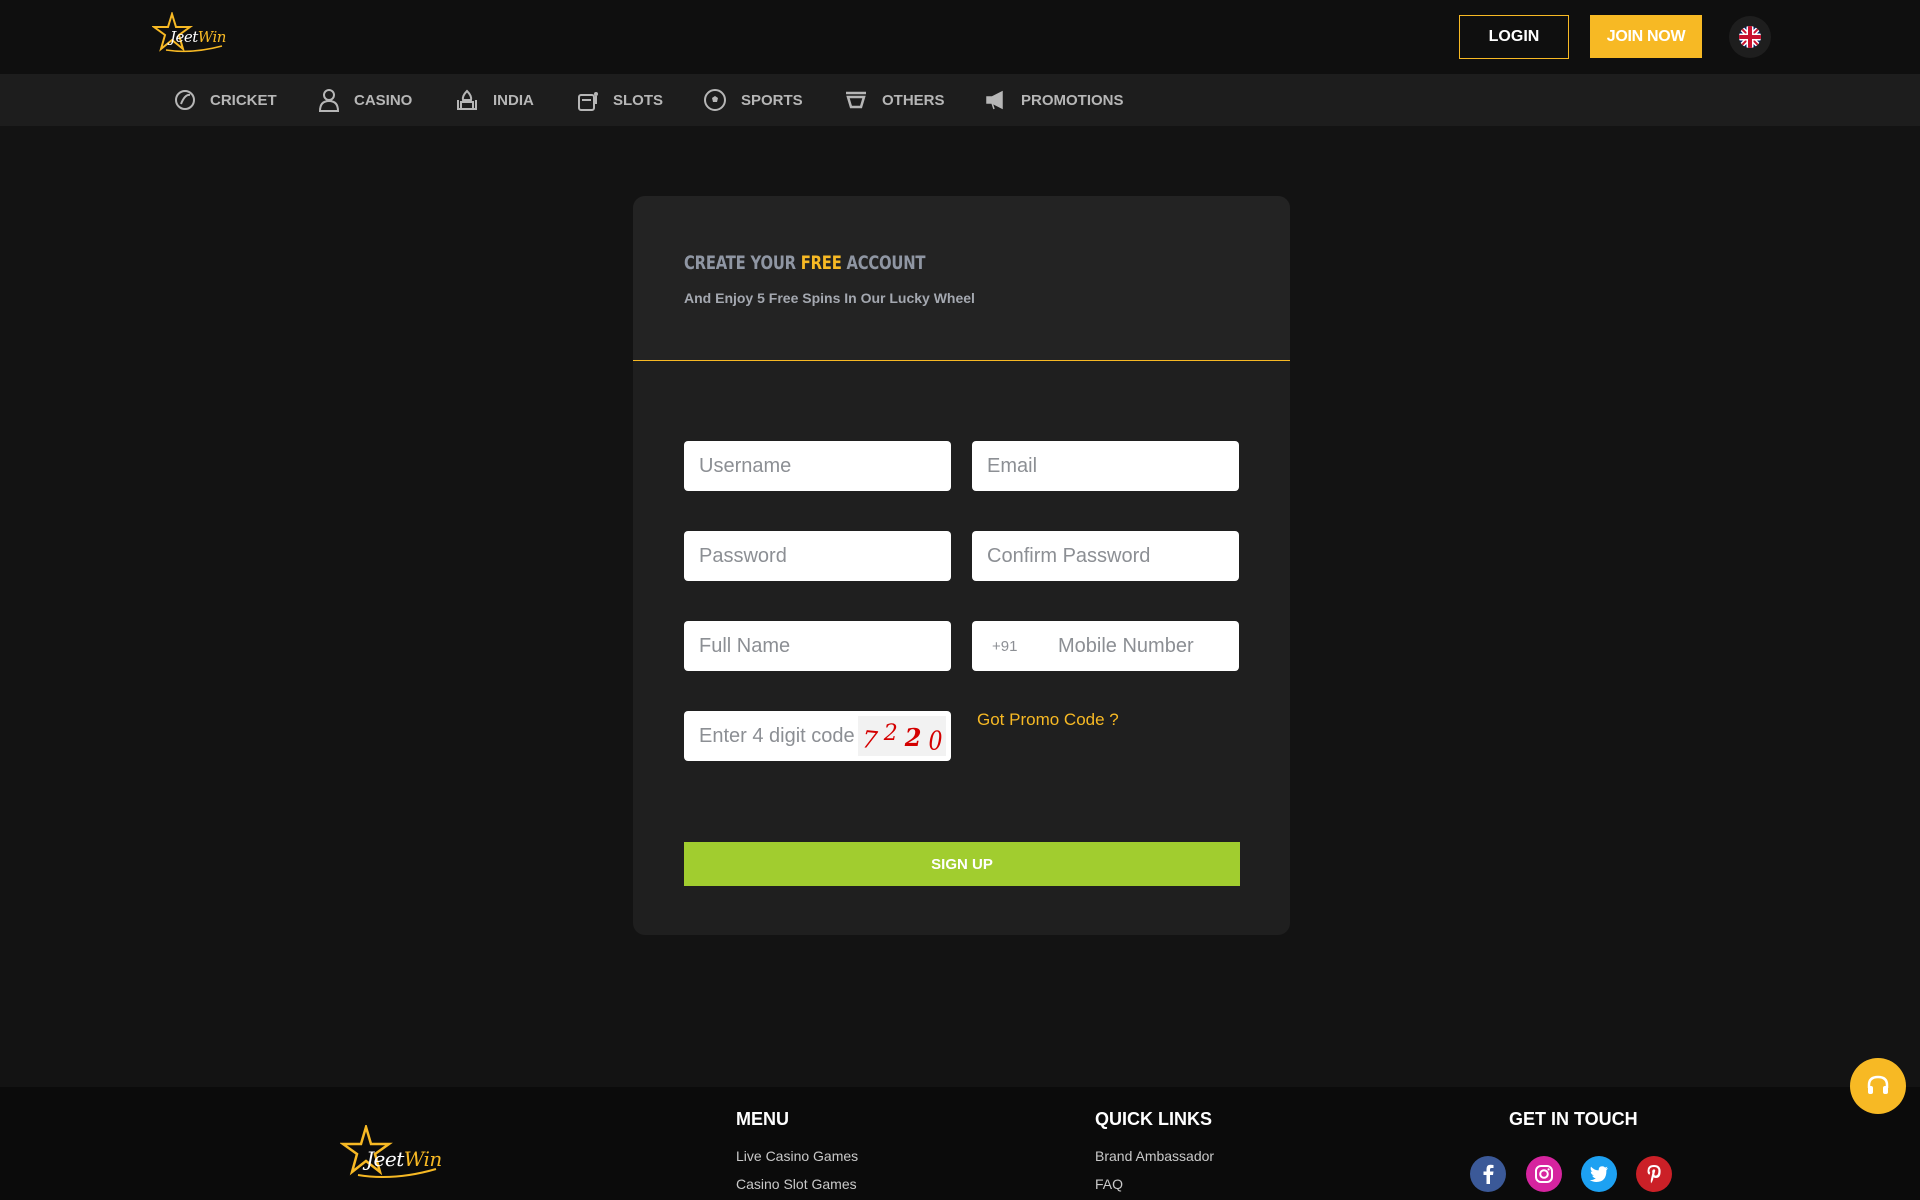 The height and width of the screenshot is (1200, 1920). I want to click on footer-quick-links-heading: QUICK LINKS, so click(1153, 1119).